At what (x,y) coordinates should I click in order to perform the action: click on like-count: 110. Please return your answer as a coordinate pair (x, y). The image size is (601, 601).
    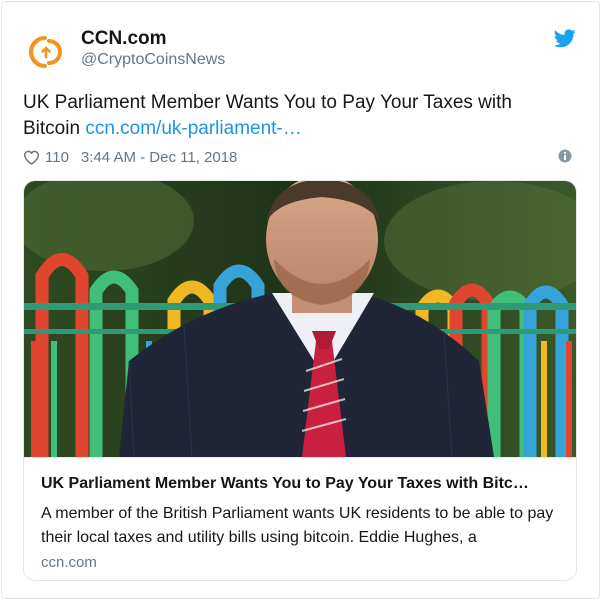
    Looking at the image, I should click on (57, 157).